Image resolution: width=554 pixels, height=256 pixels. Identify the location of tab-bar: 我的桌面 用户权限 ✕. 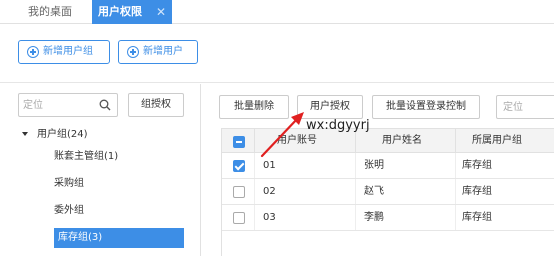
(277, 12).